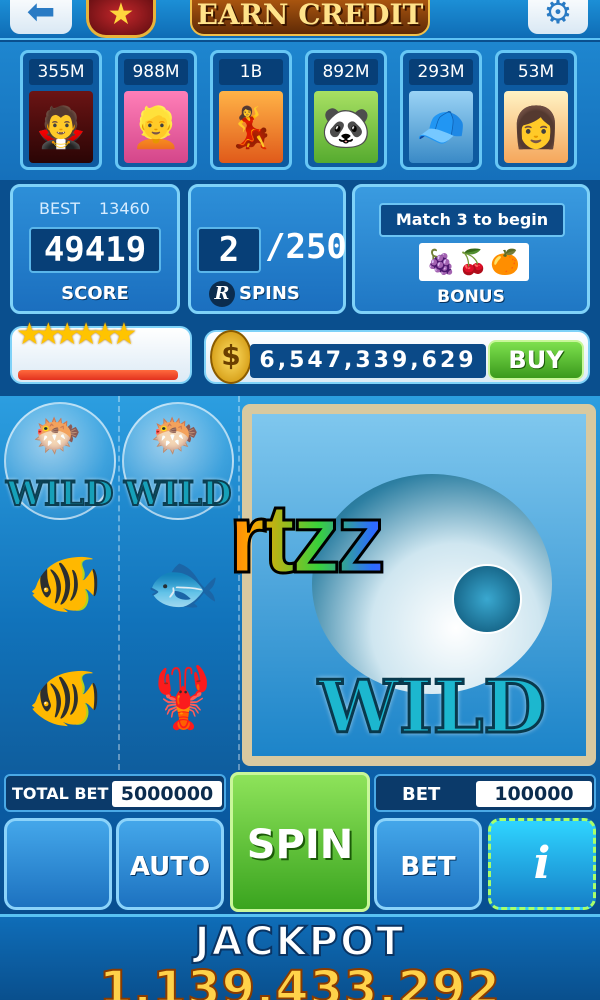  I want to click on best-label: BEST, so click(60, 208).